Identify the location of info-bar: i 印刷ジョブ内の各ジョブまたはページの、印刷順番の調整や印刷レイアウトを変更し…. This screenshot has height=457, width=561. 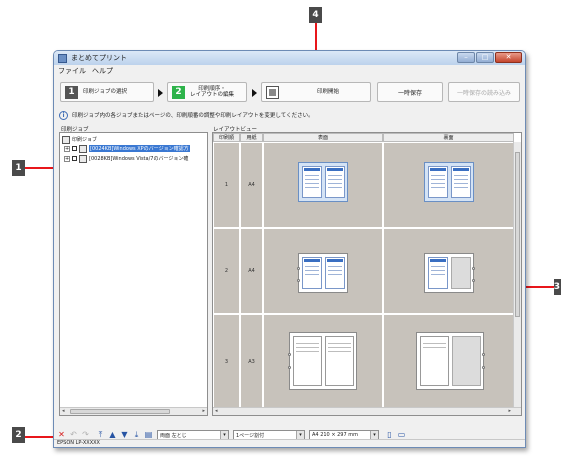
(289, 115).